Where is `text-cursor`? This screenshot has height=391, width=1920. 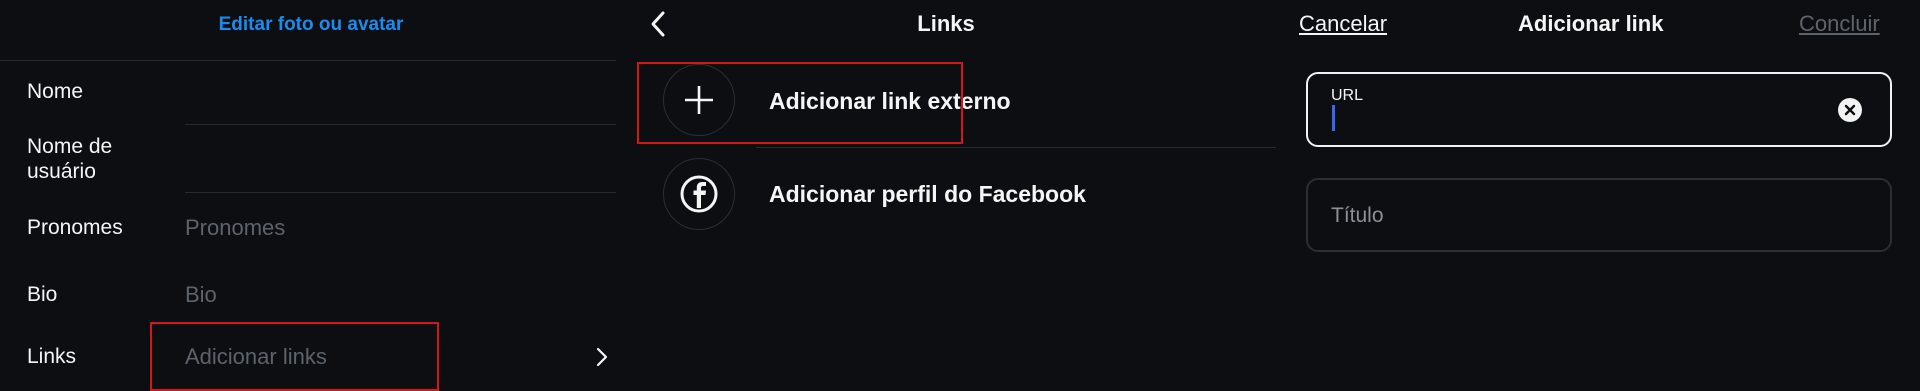 text-cursor is located at coordinates (1333, 118).